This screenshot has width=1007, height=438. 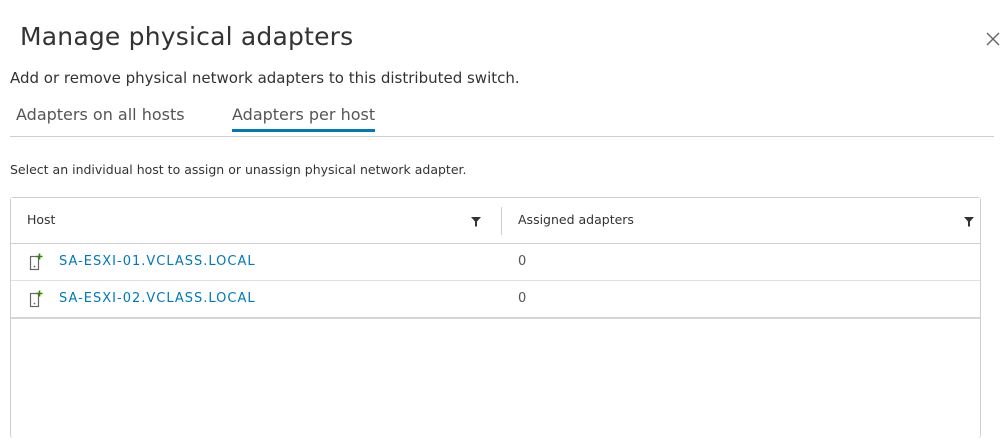 What do you see at coordinates (502, 117) in the screenshot?
I see `tab-bar: Adapters on all hosts Adapters per host` at bounding box center [502, 117].